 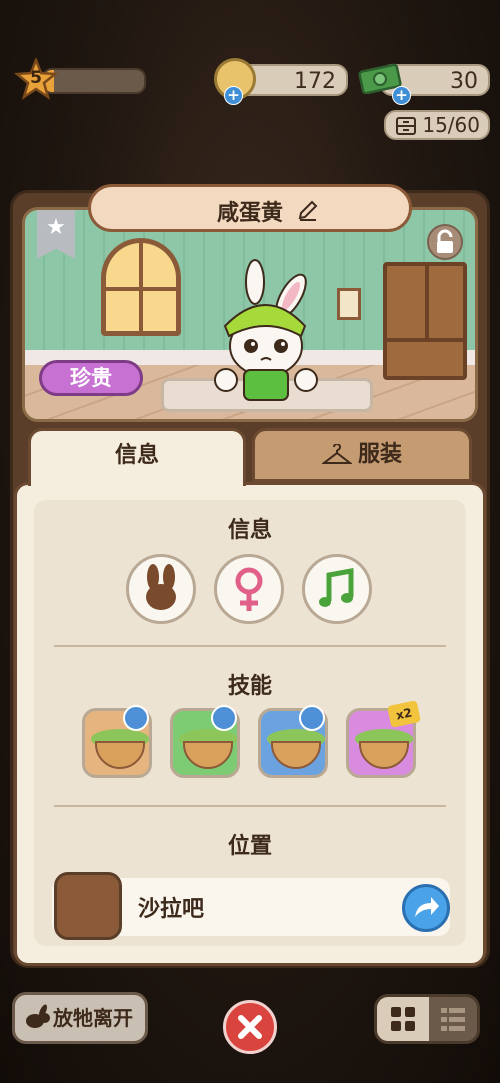 What do you see at coordinates (404, 714) in the screenshot?
I see `x2-badge: x2` at bounding box center [404, 714].